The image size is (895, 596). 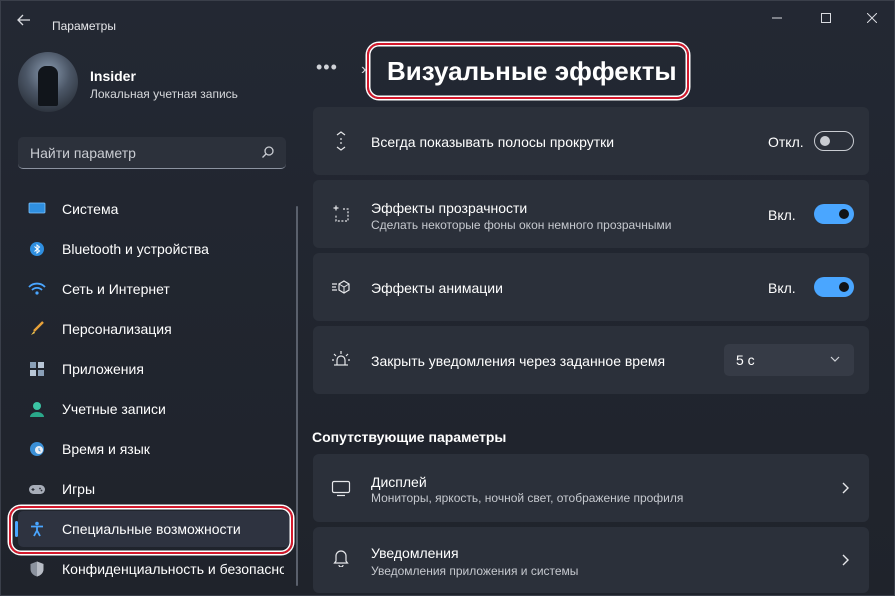 I want to click on sidebar-item-label: Время и язык, so click(x=106, y=449).